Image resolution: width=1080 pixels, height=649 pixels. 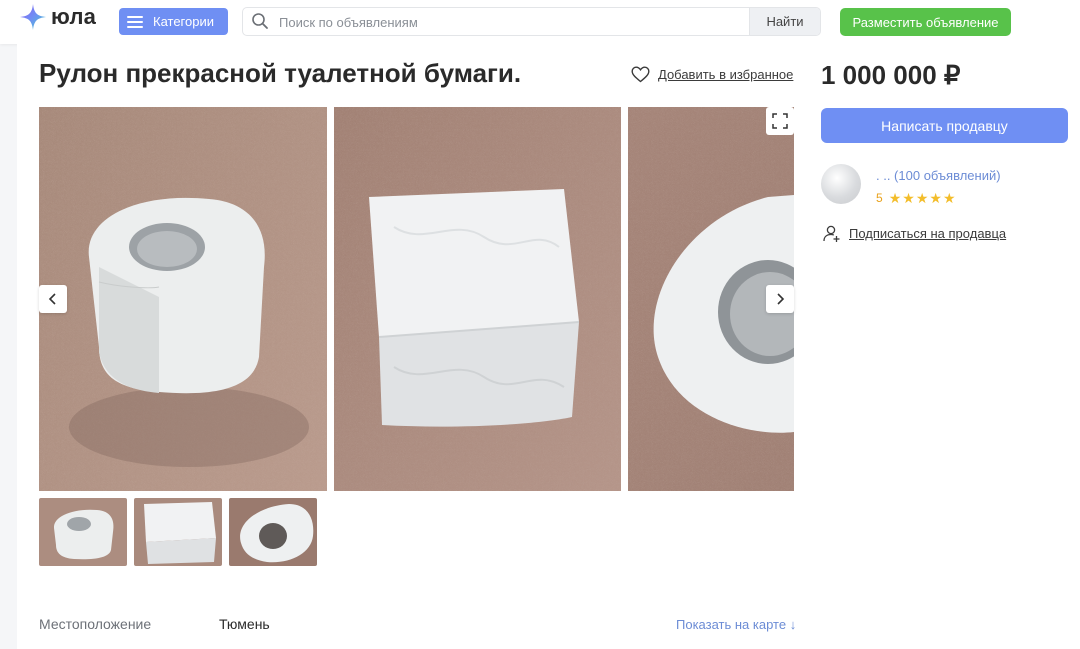 What do you see at coordinates (640, 74) in the screenshot?
I see `heart-icon` at bounding box center [640, 74].